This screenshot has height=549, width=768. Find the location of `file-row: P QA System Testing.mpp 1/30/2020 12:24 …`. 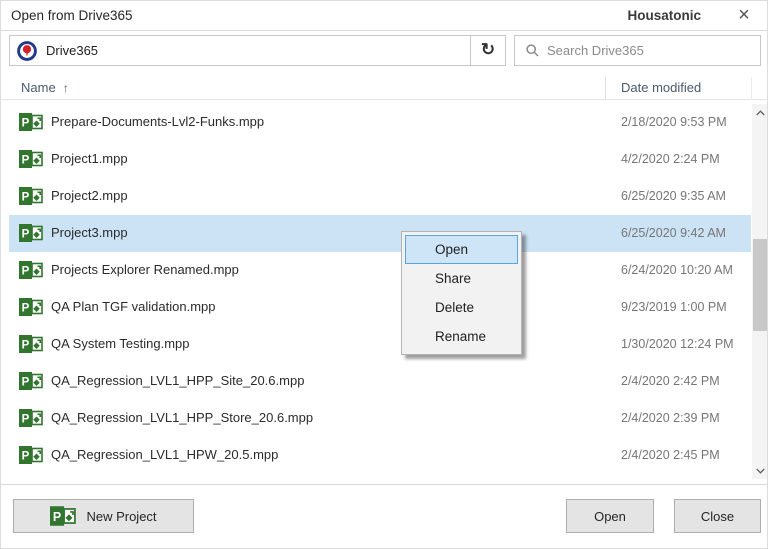

file-row: P QA System Testing.mpp 1/30/2020 12:24 … is located at coordinates (380, 344).